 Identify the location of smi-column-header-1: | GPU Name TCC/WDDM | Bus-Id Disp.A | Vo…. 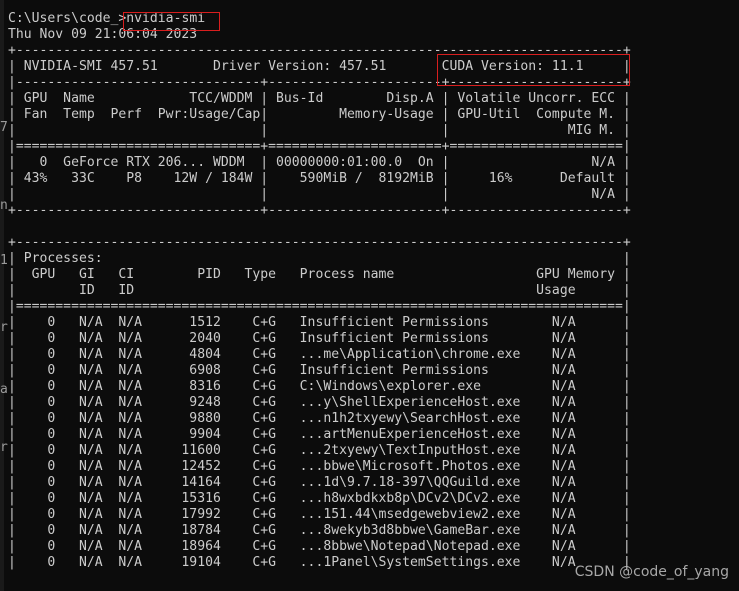
(319, 98).